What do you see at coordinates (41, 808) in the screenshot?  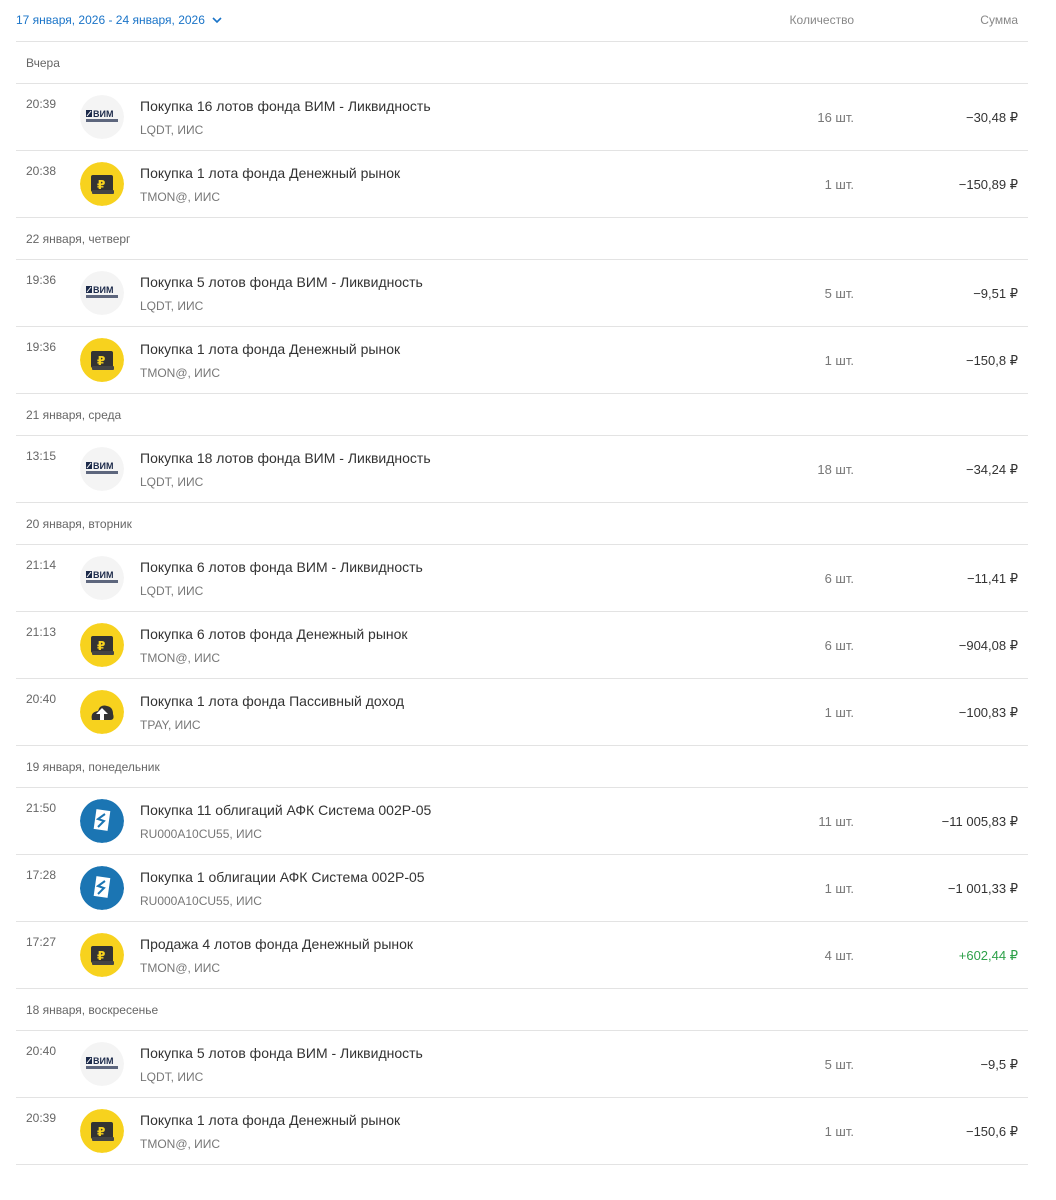 I see `operation-time: 21:50` at bounding box center [41, 808].